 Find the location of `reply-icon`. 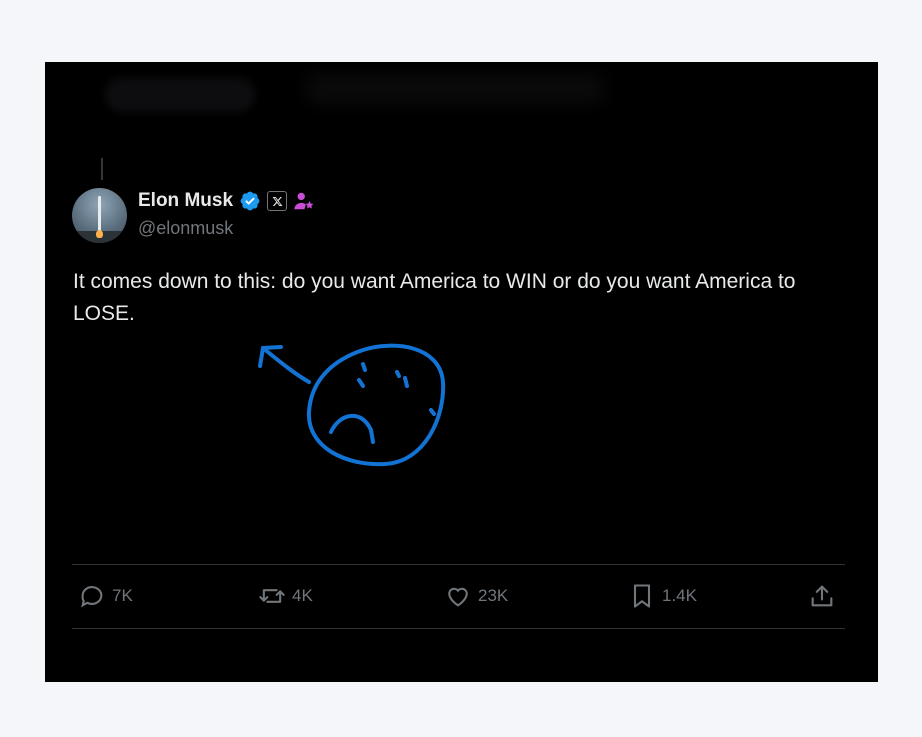

reply-icon is located at coordinates (92, 597).